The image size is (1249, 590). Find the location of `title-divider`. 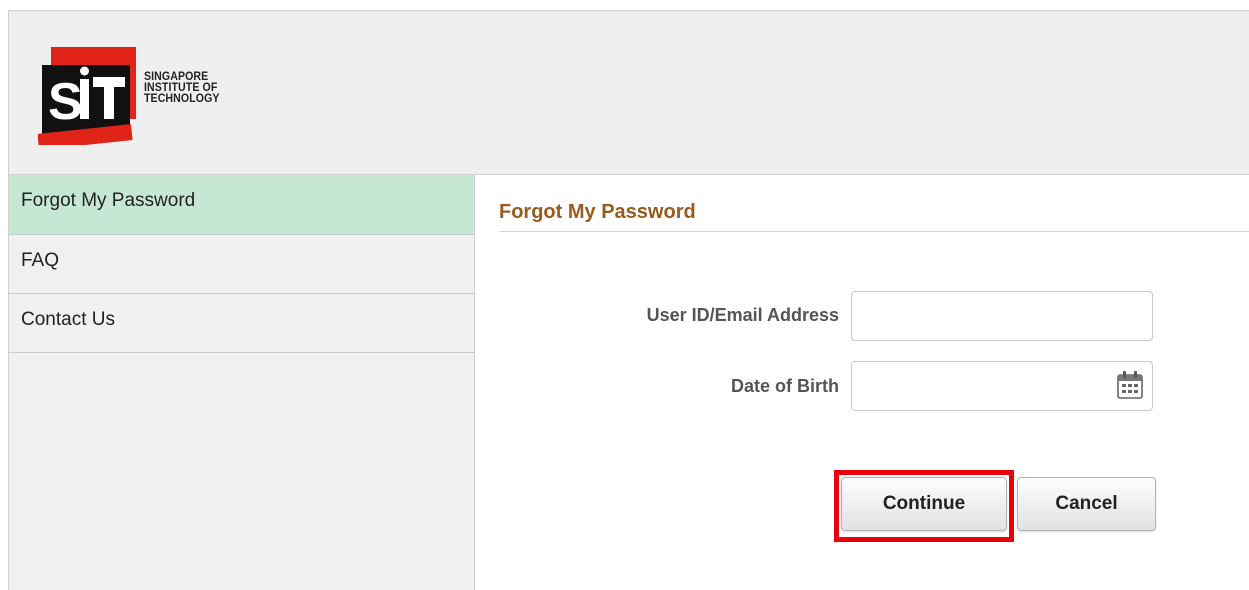

title-divider is located at coordinates (874, 231).